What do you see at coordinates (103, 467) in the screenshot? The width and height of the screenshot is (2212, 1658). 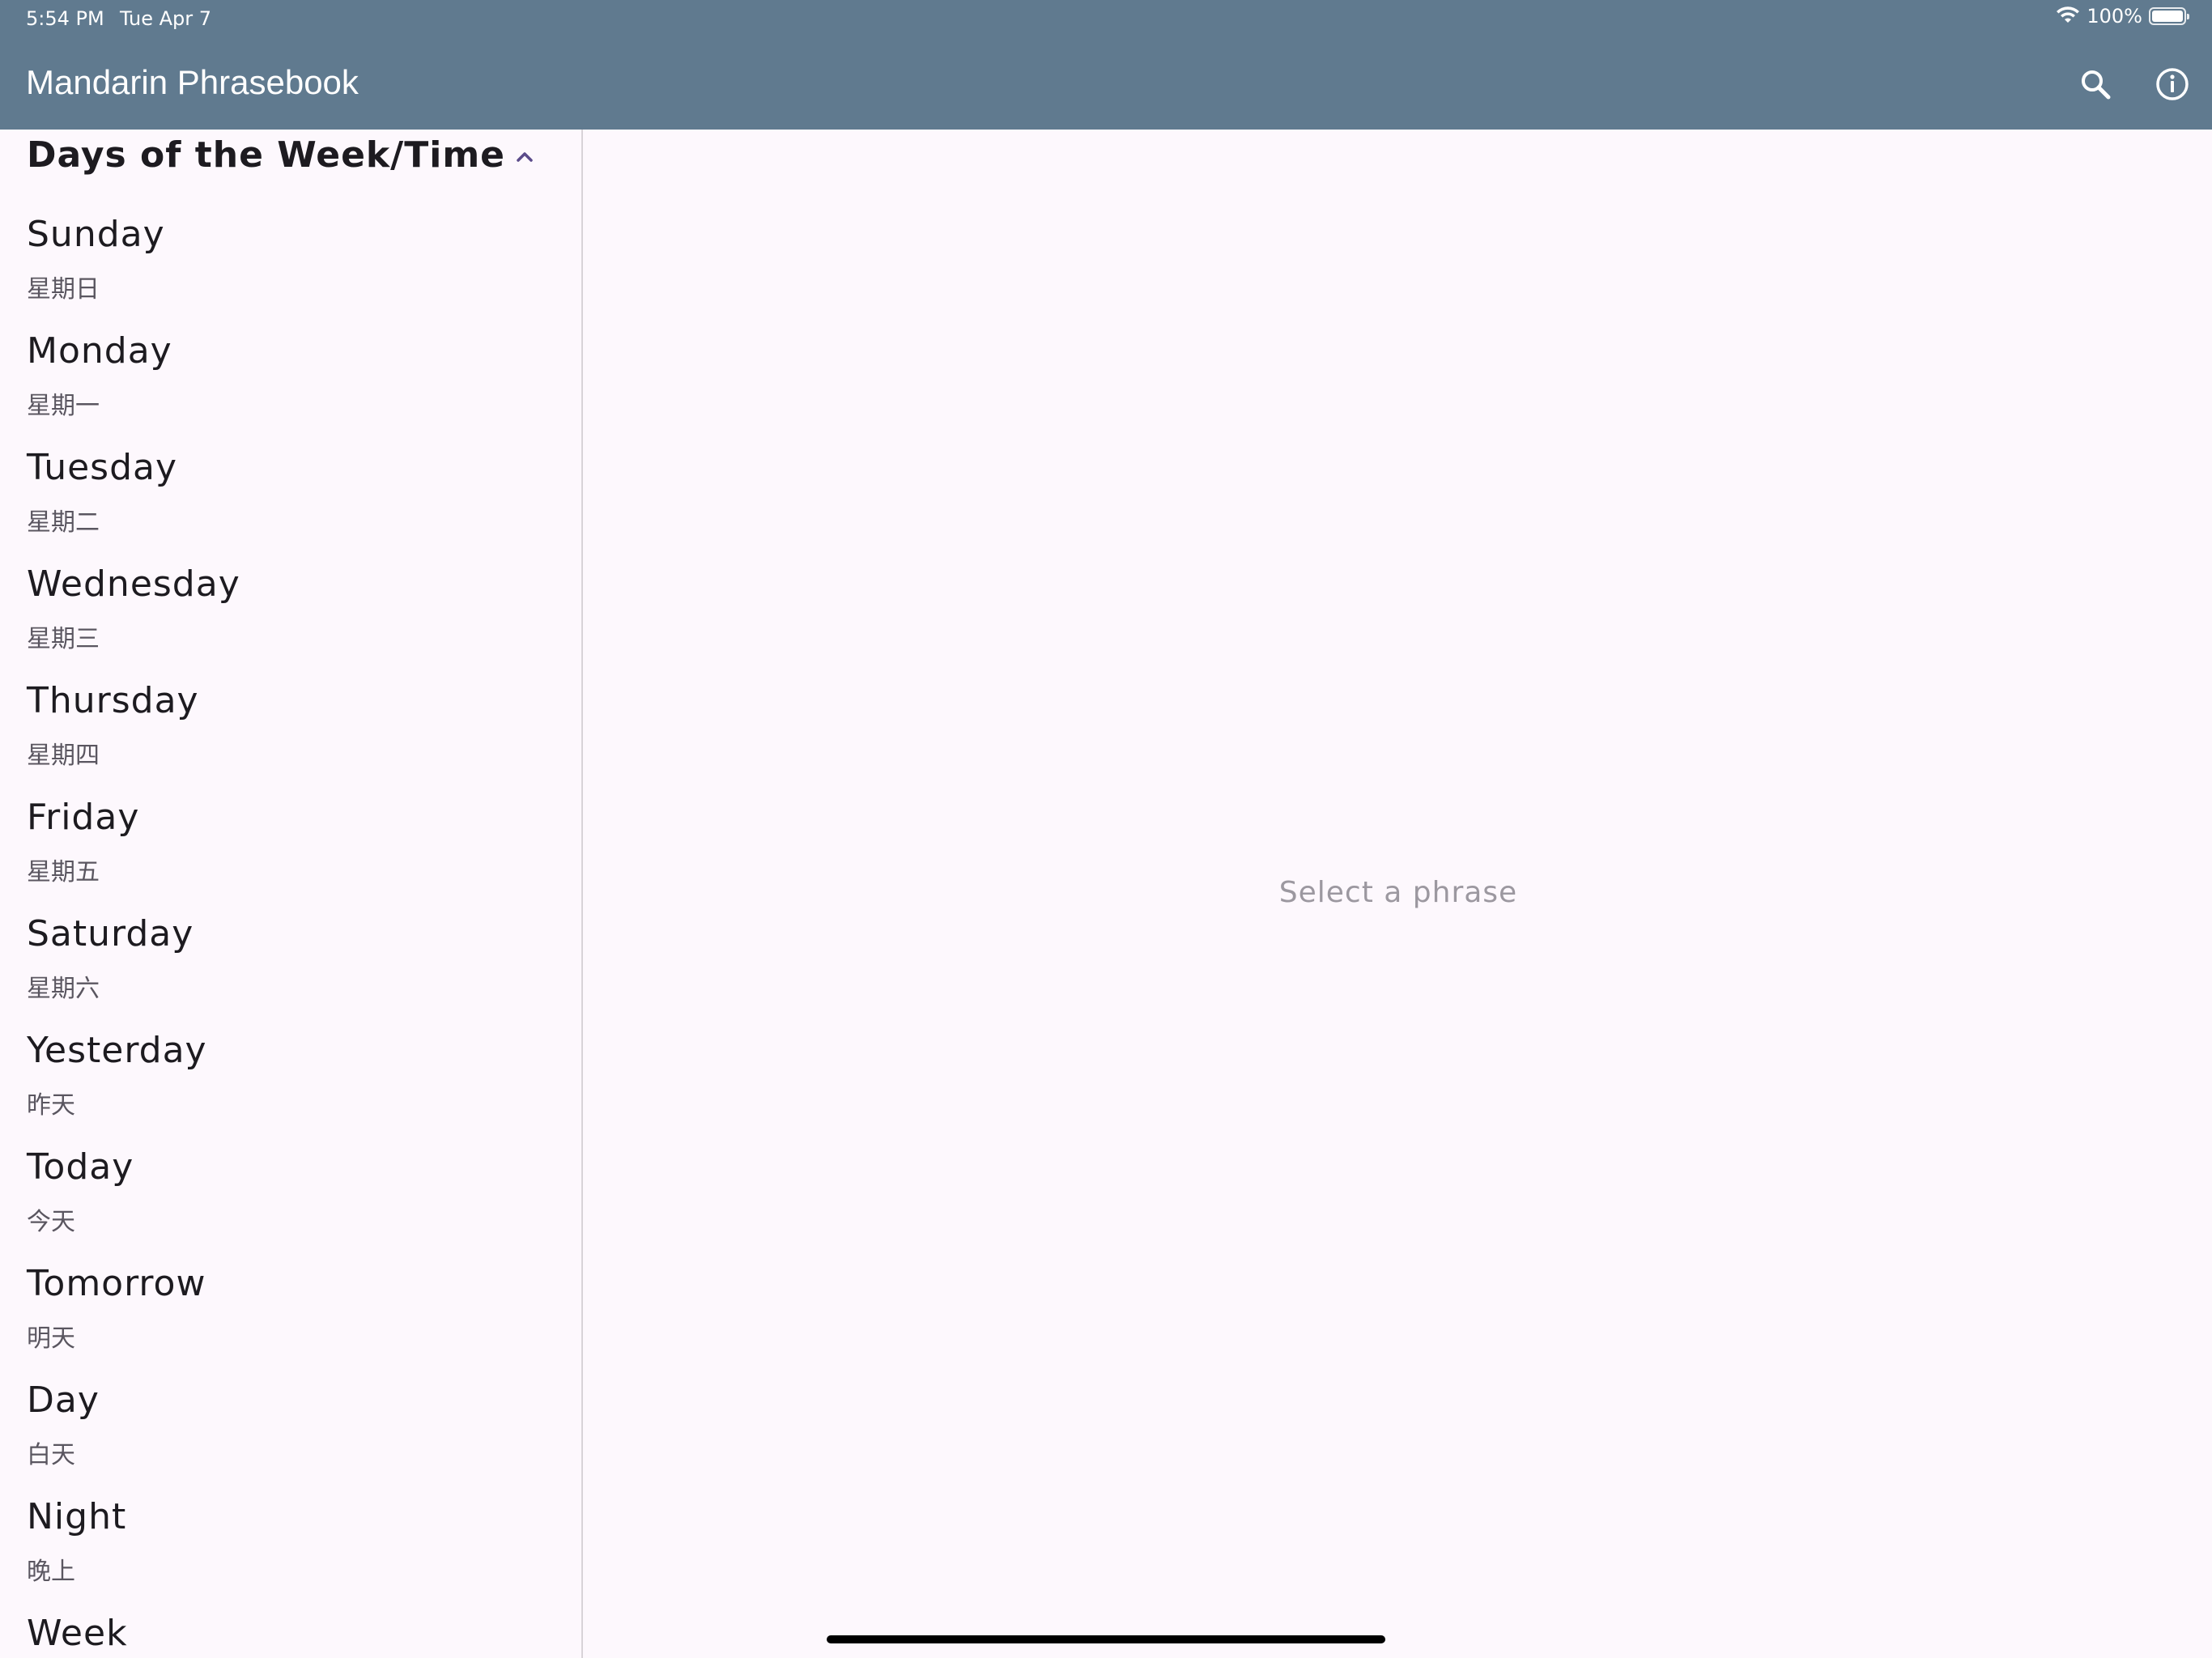 I see `phrase-english: Tuesday` at bounding box center [103, 467].